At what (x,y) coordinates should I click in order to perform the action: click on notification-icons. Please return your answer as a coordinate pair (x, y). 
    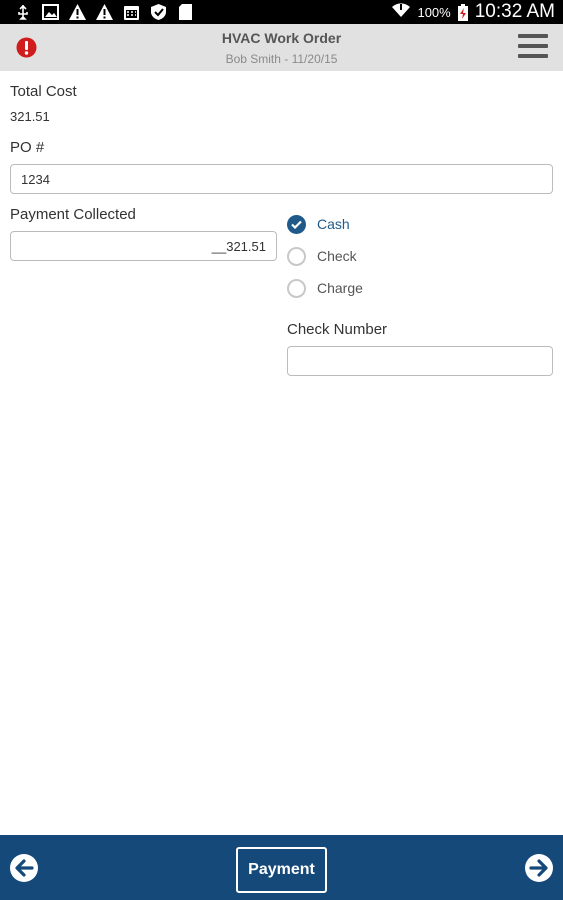
    Looking at the image, I should click on (104, 12).